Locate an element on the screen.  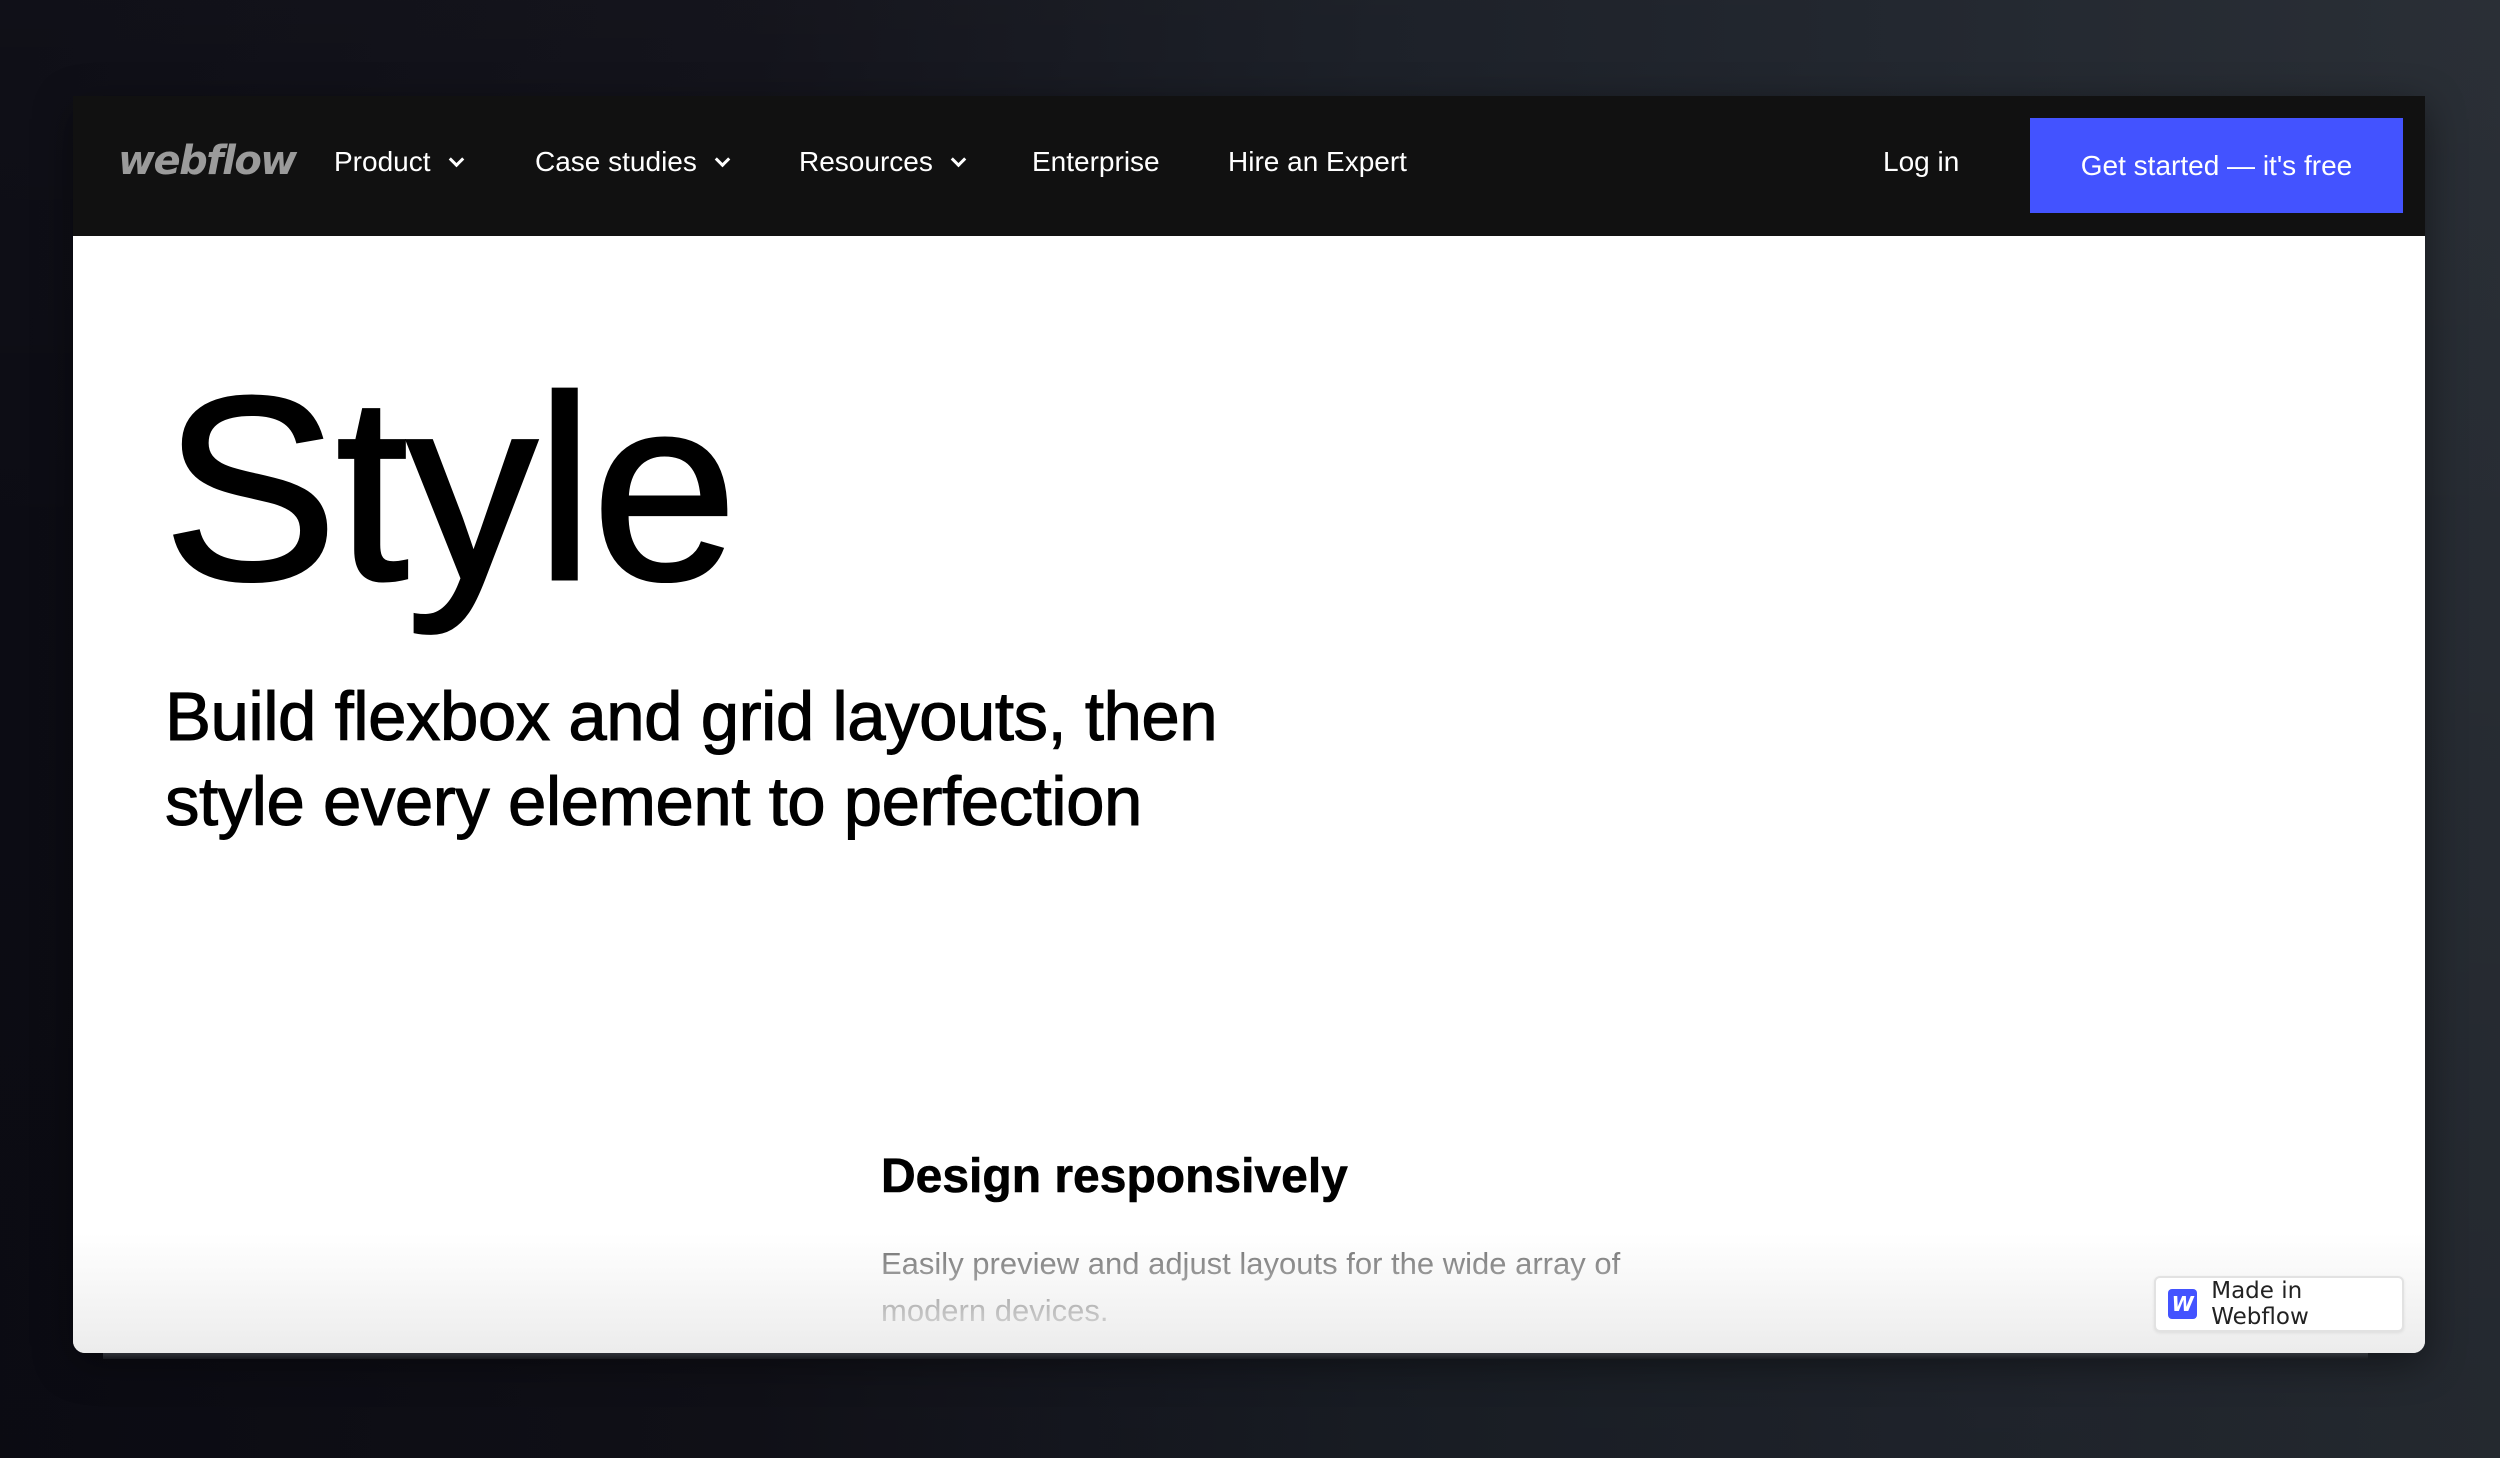
made-in-webflow-badge: W Made in Webflow is located at coordinates (2279, 1304).